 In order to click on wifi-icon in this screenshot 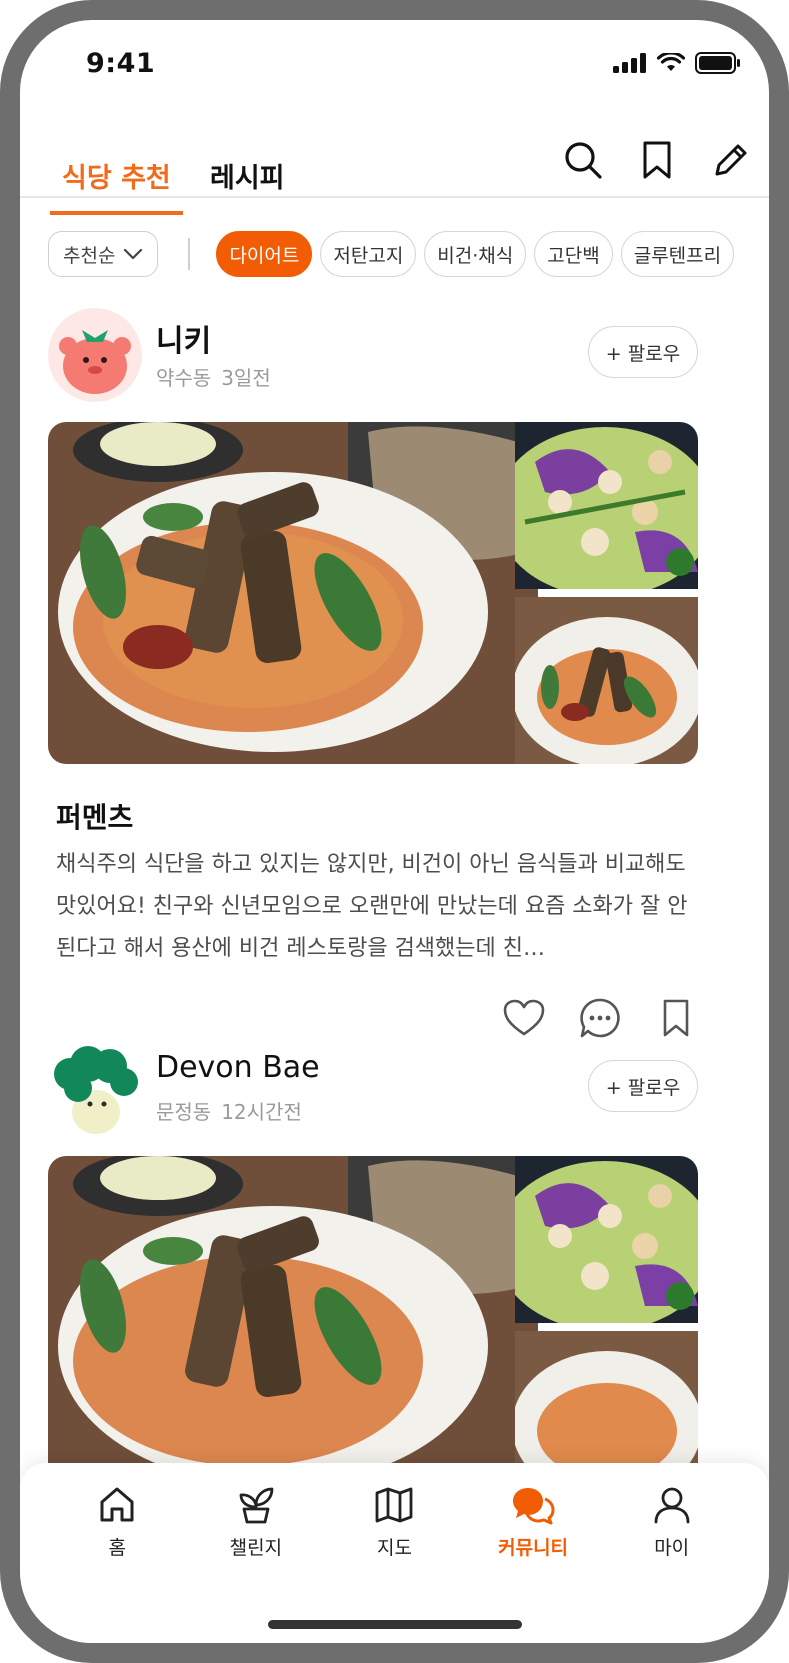, I will do `click(671, 62)`.